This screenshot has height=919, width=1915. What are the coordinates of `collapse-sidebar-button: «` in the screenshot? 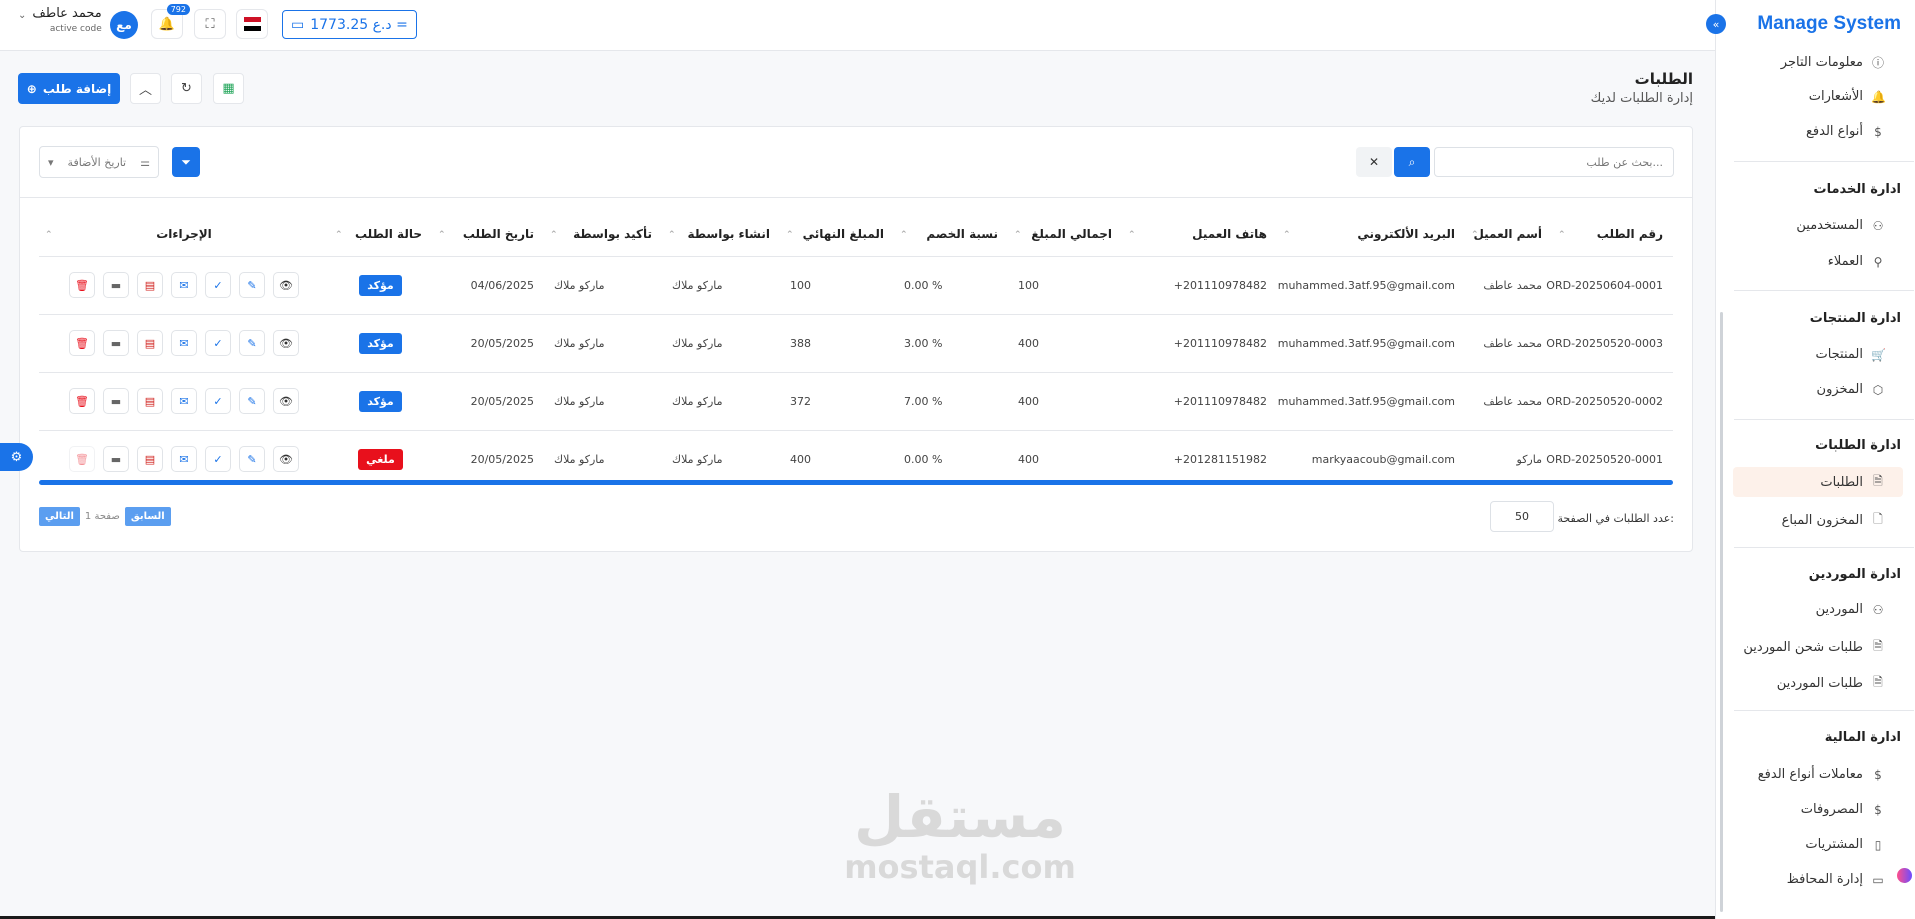 It's located at (1716, 24).